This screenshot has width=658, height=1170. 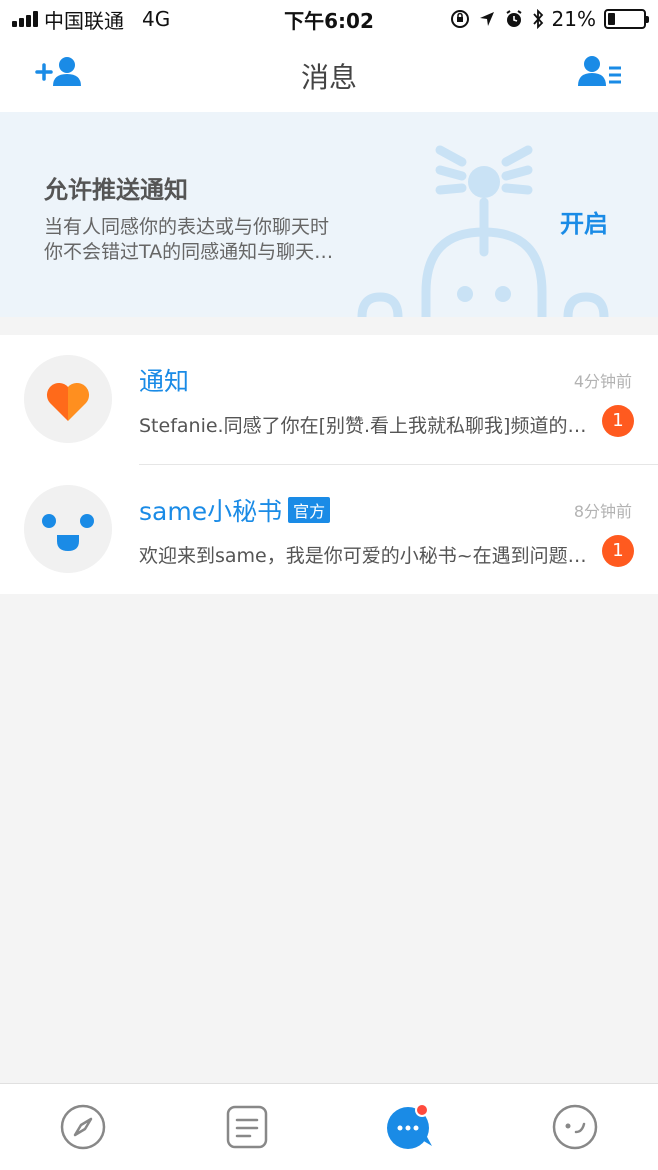 What do you see at coordinates (600, 72) in the screenshot?
I see `contacts-list-icon` at bounding box center [600, 72].